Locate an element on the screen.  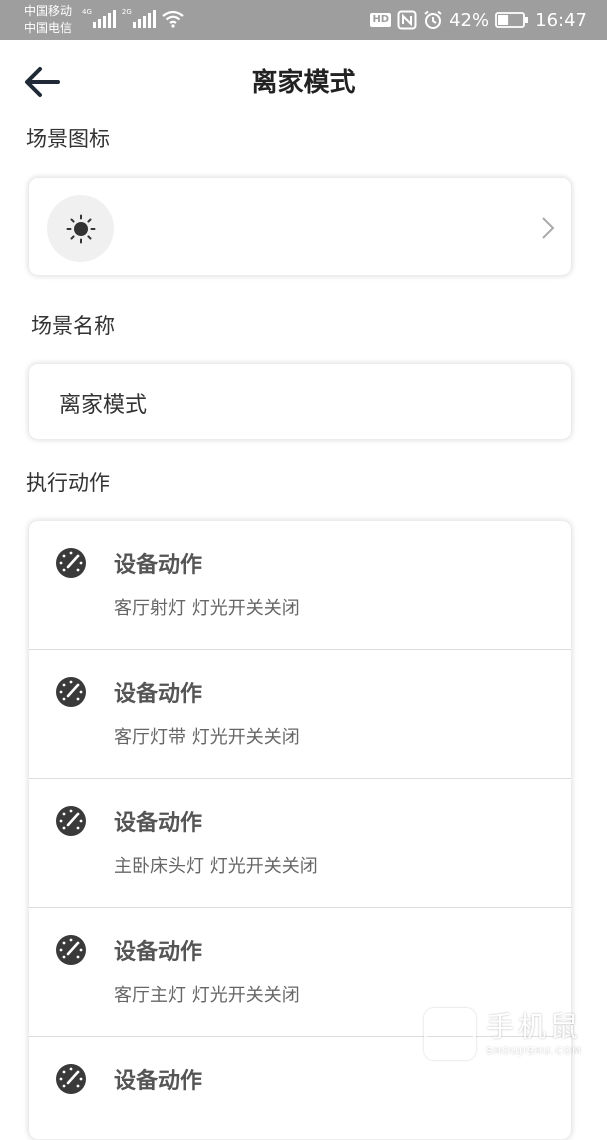
carrier-1: 中国移动 is located at coordinates (48, 11).